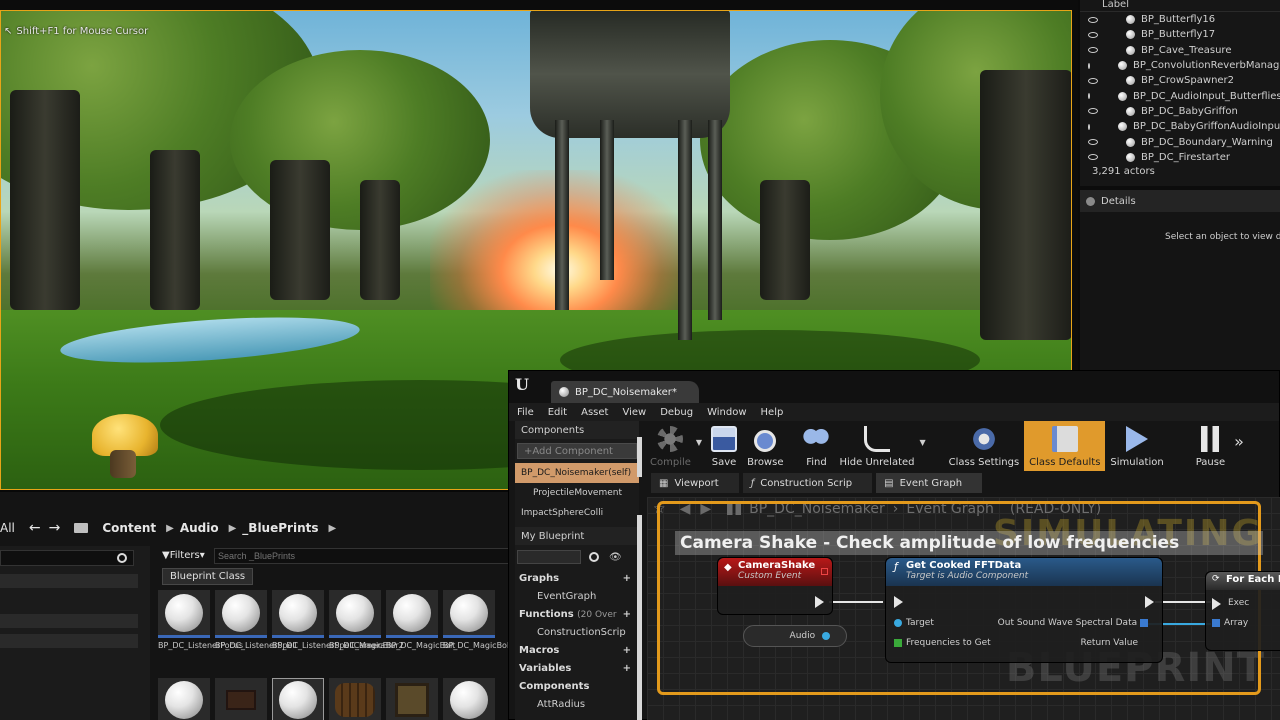 This screenshot has width=1280, height=720. What do you see at coordinates (795, 636) in the screenshot?
I see `audio-variable-node: Audio` at bounding box center [795, 636].